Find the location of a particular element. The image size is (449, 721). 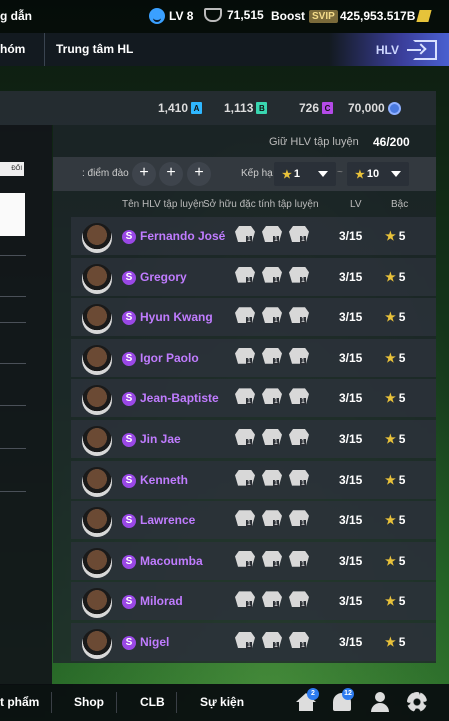

coach-row: S Macoumba 1 1 1 3/15 ★ 5 is located at coordinates (253, 560).